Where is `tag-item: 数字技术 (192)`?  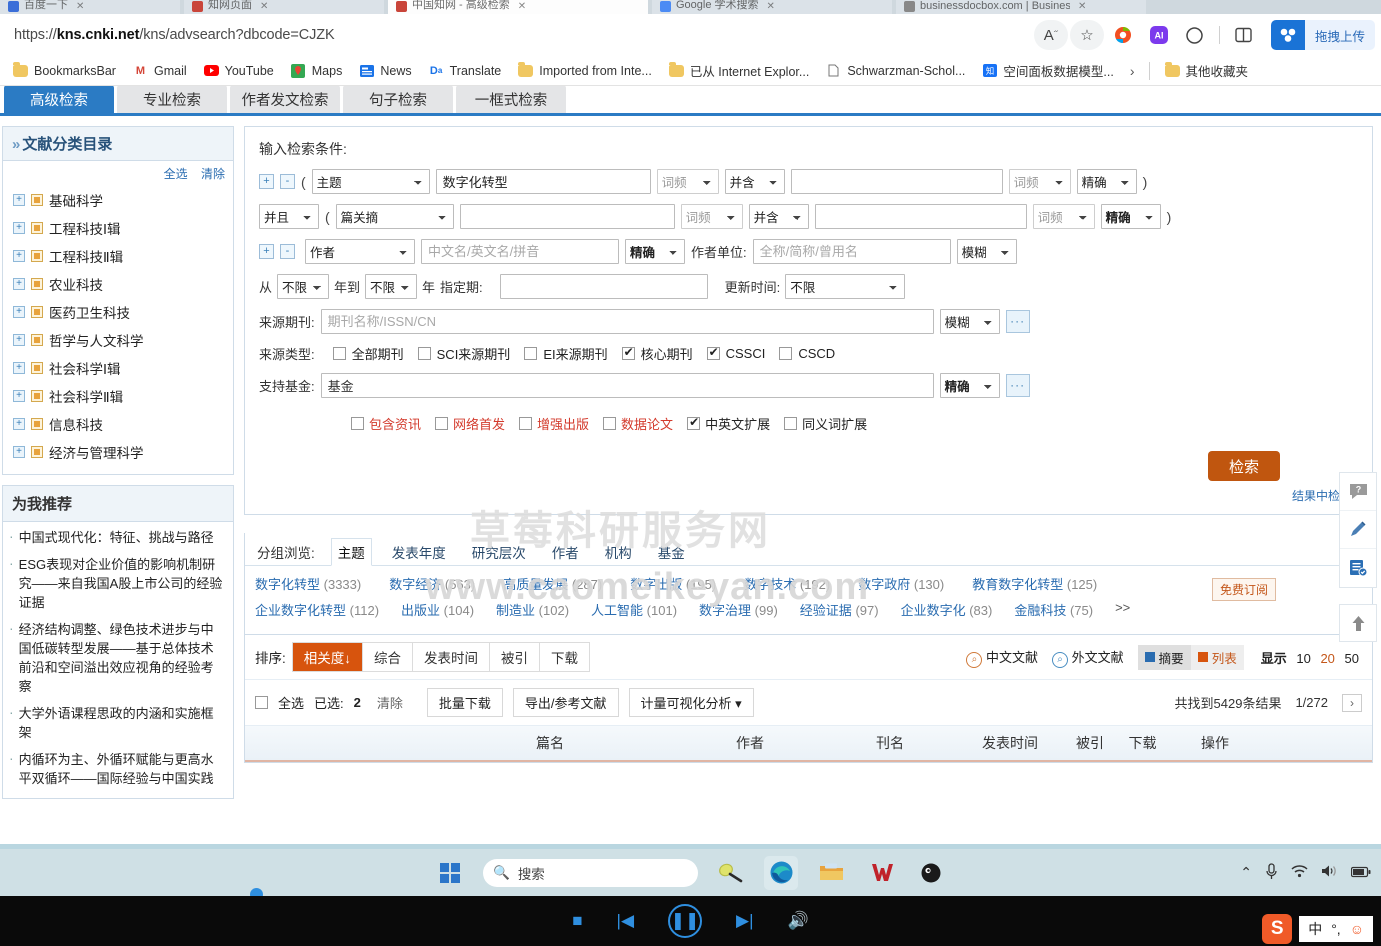
tag-item: 数字技术 (192) is located at coordinates (787, 583).